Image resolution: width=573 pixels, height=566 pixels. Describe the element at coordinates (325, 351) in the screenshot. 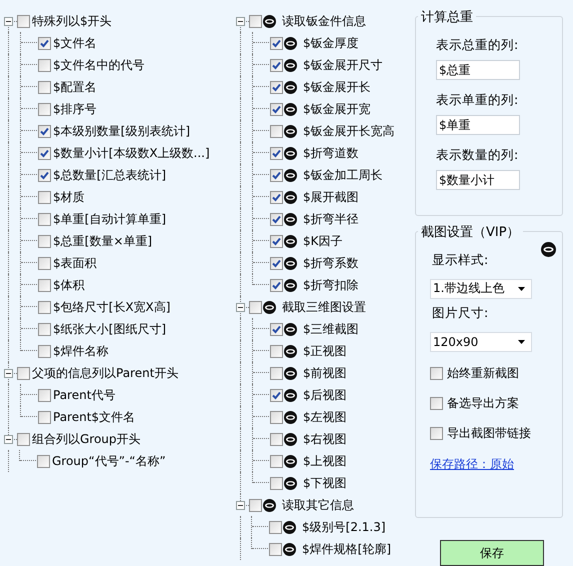

I see `tree-node-label: $正视图` at that location.